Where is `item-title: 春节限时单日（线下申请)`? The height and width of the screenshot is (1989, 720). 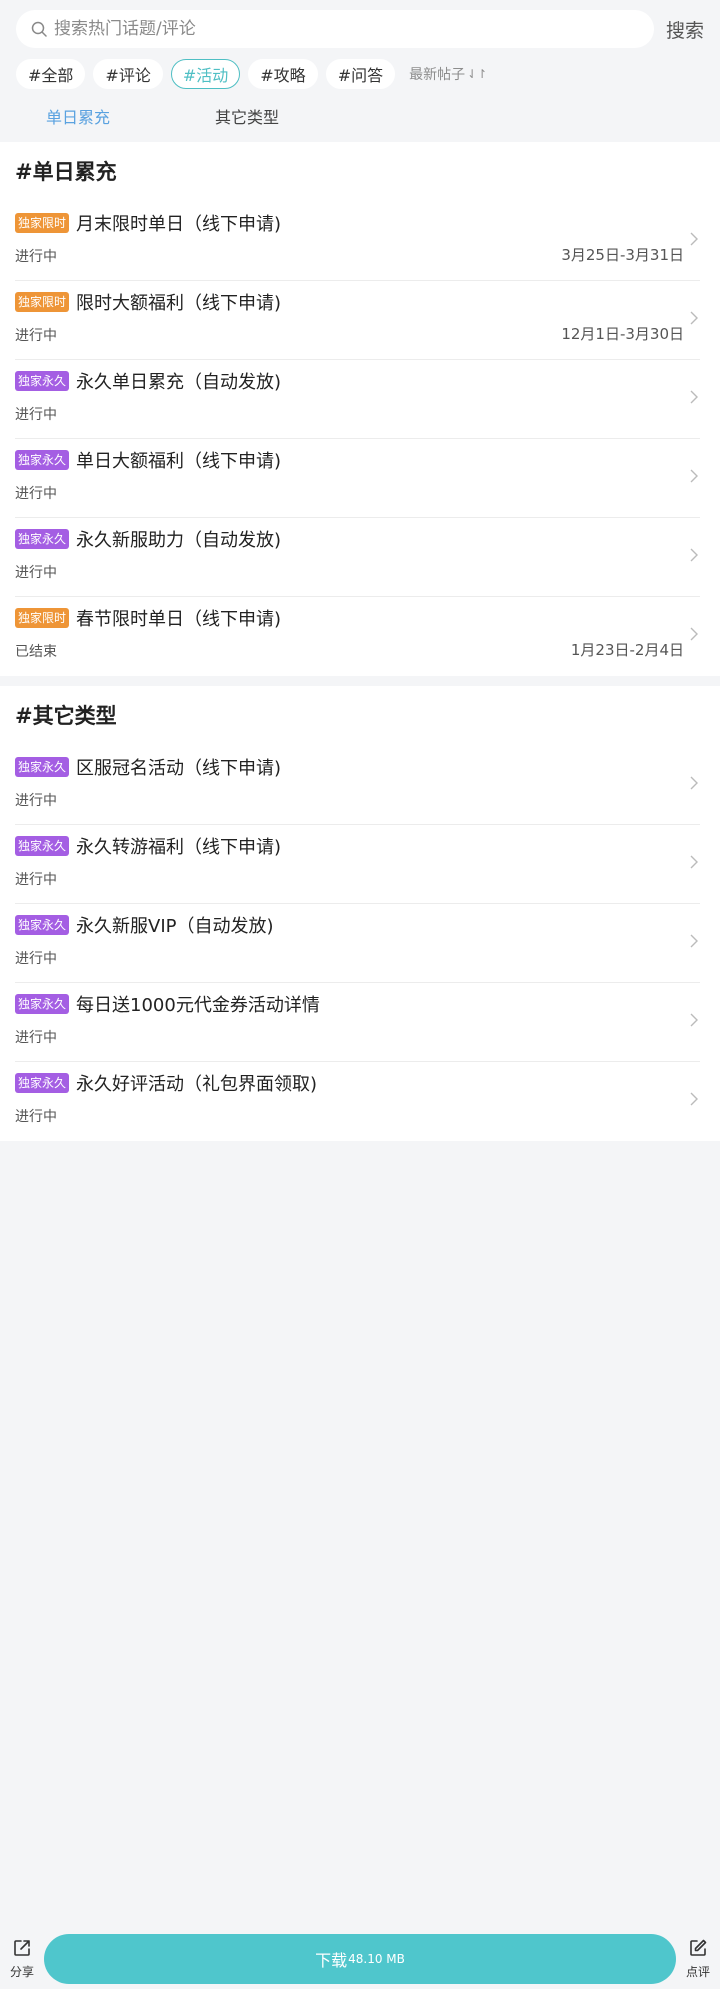
item-title: 春节限时单日（线下申请) is located at coordinates (179, 619).